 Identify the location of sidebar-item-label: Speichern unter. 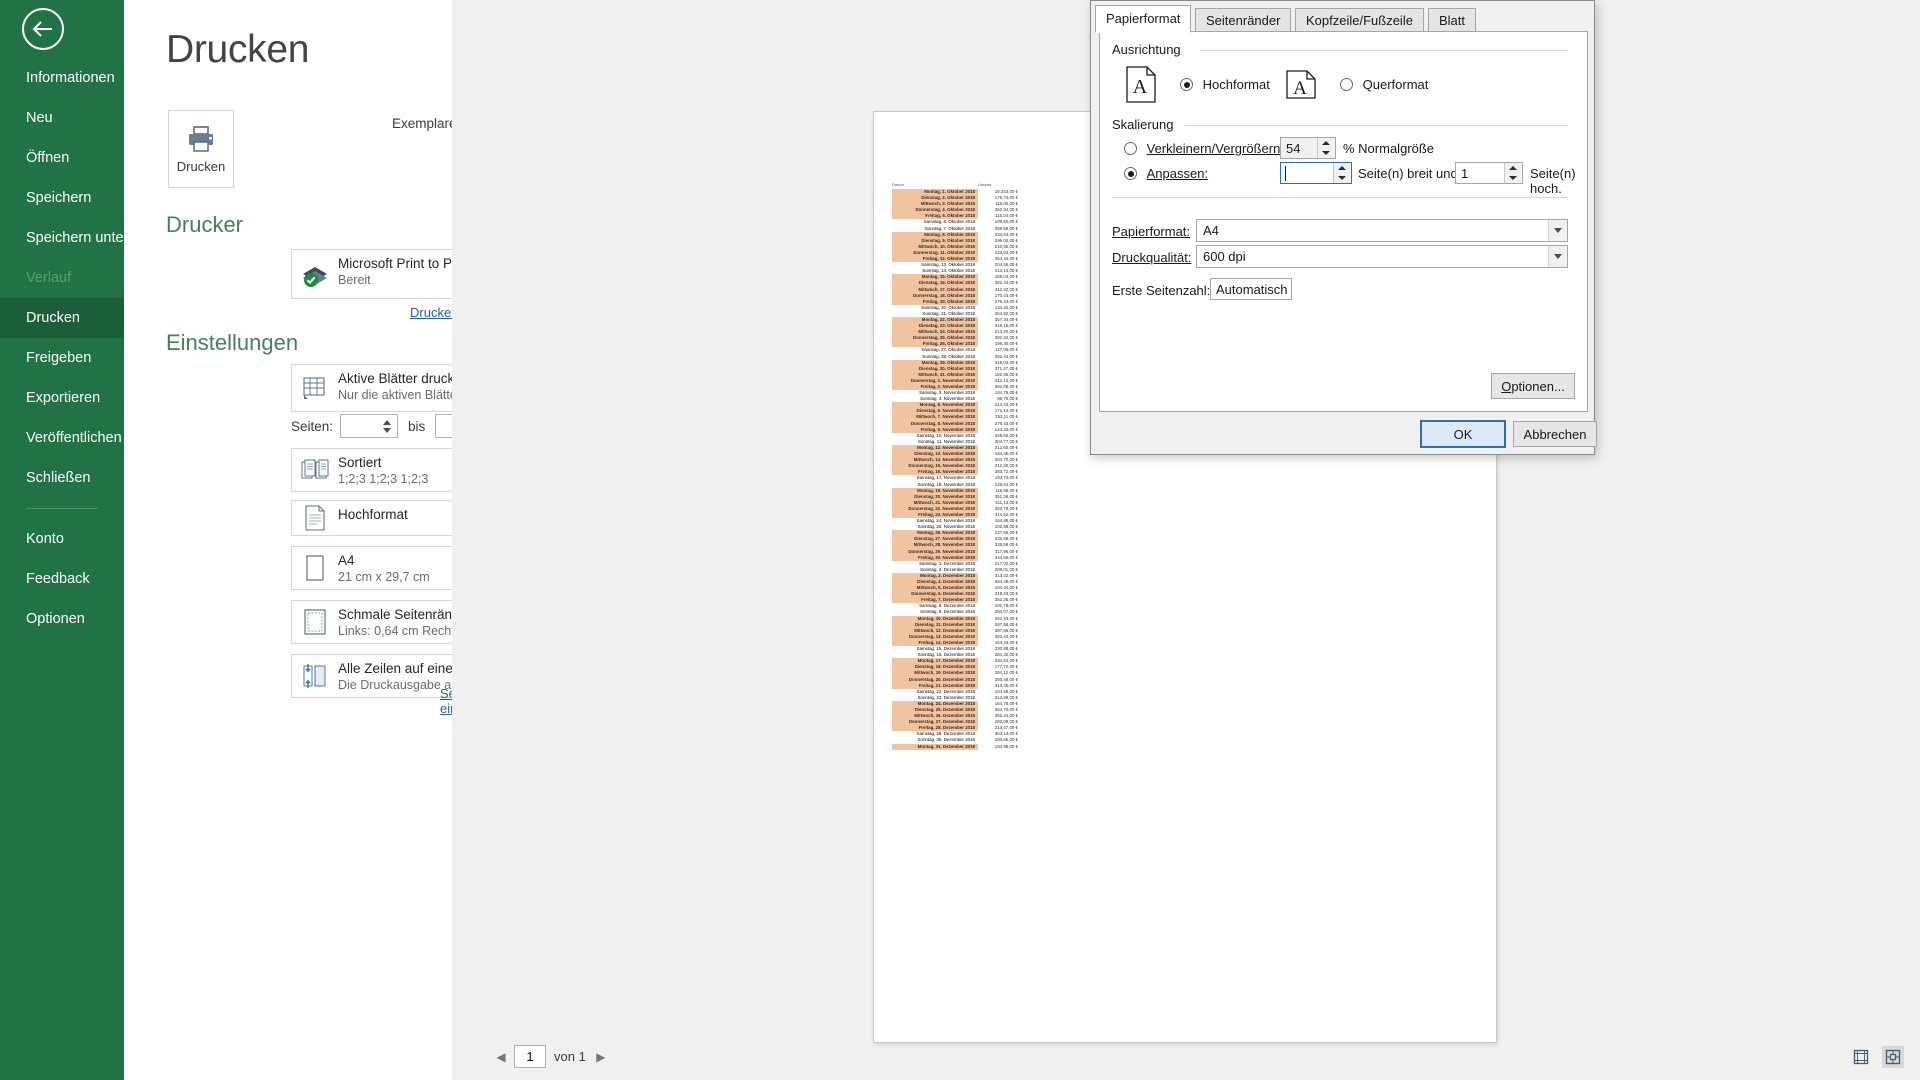
(77, 238).